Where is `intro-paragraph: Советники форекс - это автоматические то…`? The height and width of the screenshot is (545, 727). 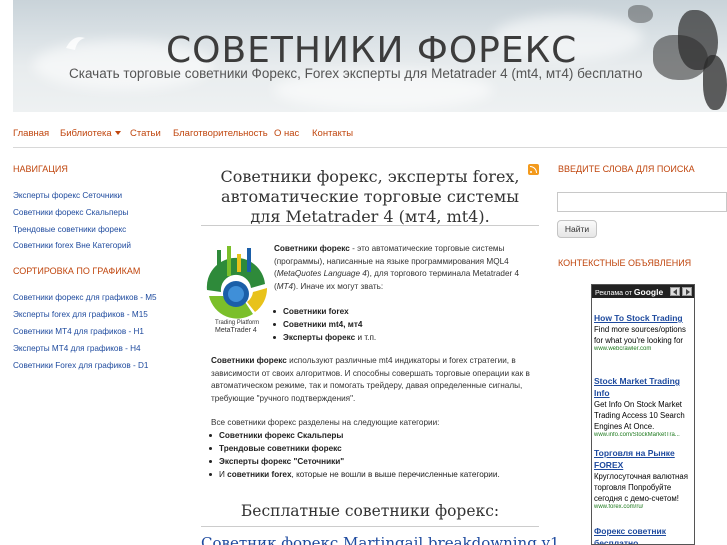
intro-paragraph: Советники форекс - это автоматические то… is located at coordinates (407, 268).